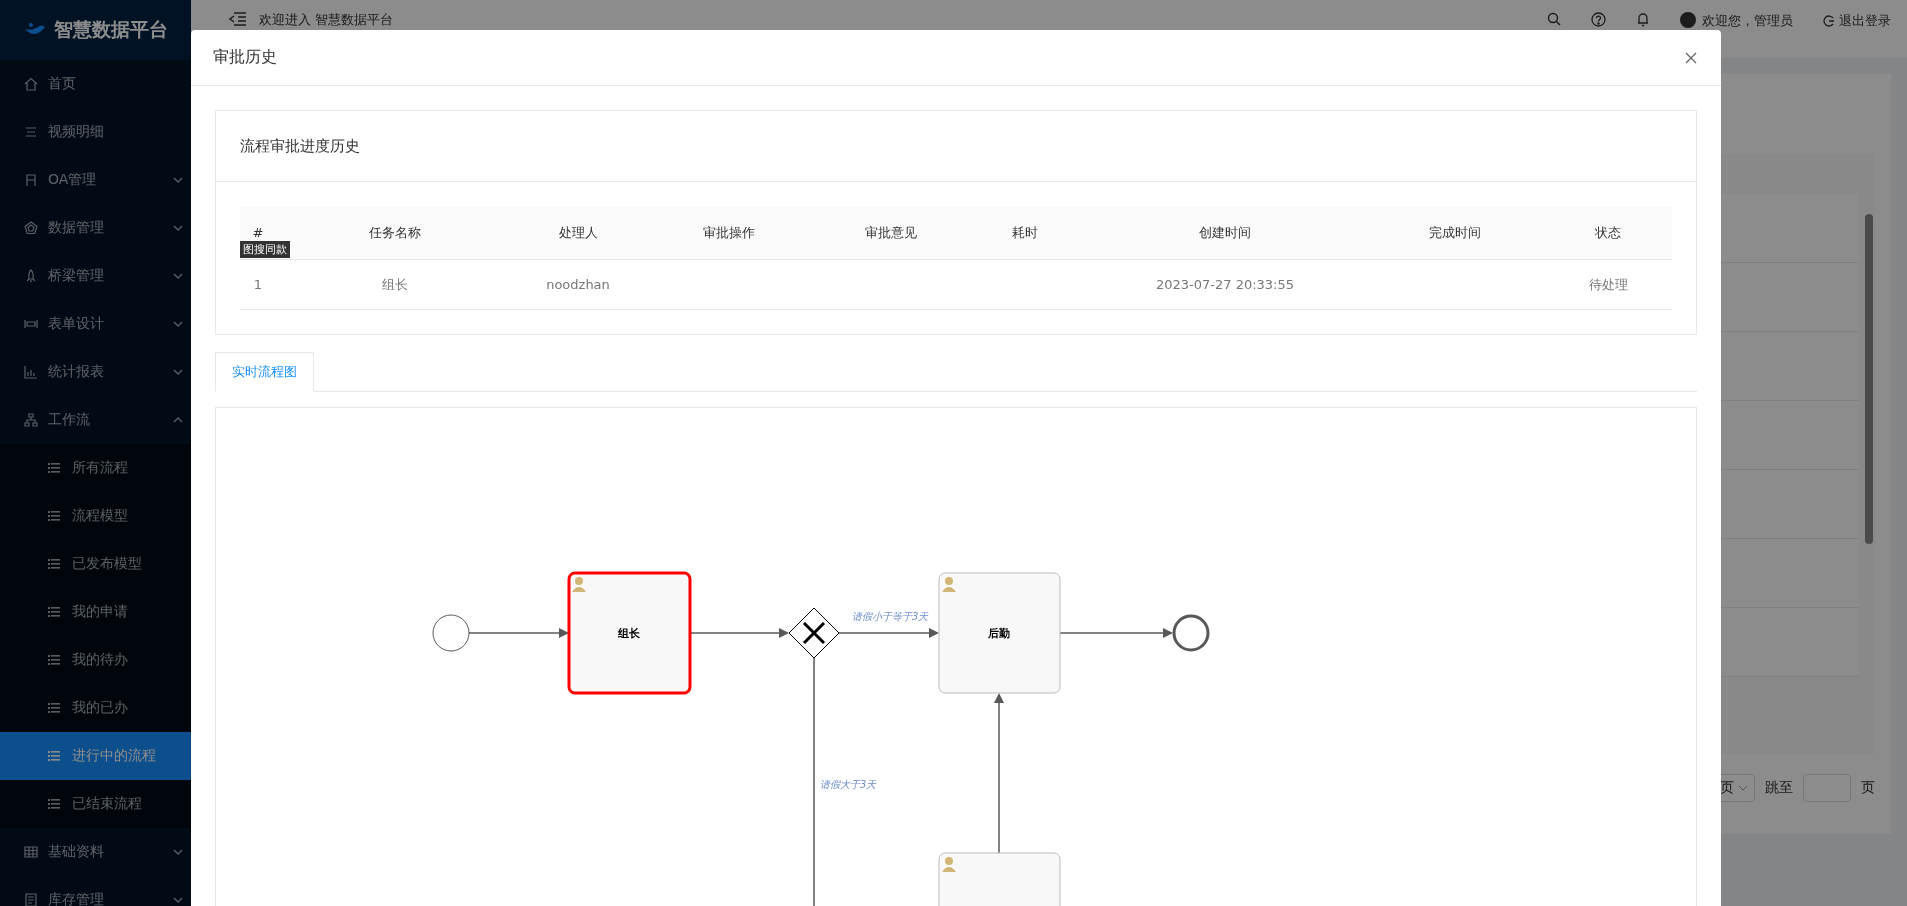  Describe the element at coordinates (95, 276) in the screenshot. I see `menu-item: 桥梁管理` at that location.